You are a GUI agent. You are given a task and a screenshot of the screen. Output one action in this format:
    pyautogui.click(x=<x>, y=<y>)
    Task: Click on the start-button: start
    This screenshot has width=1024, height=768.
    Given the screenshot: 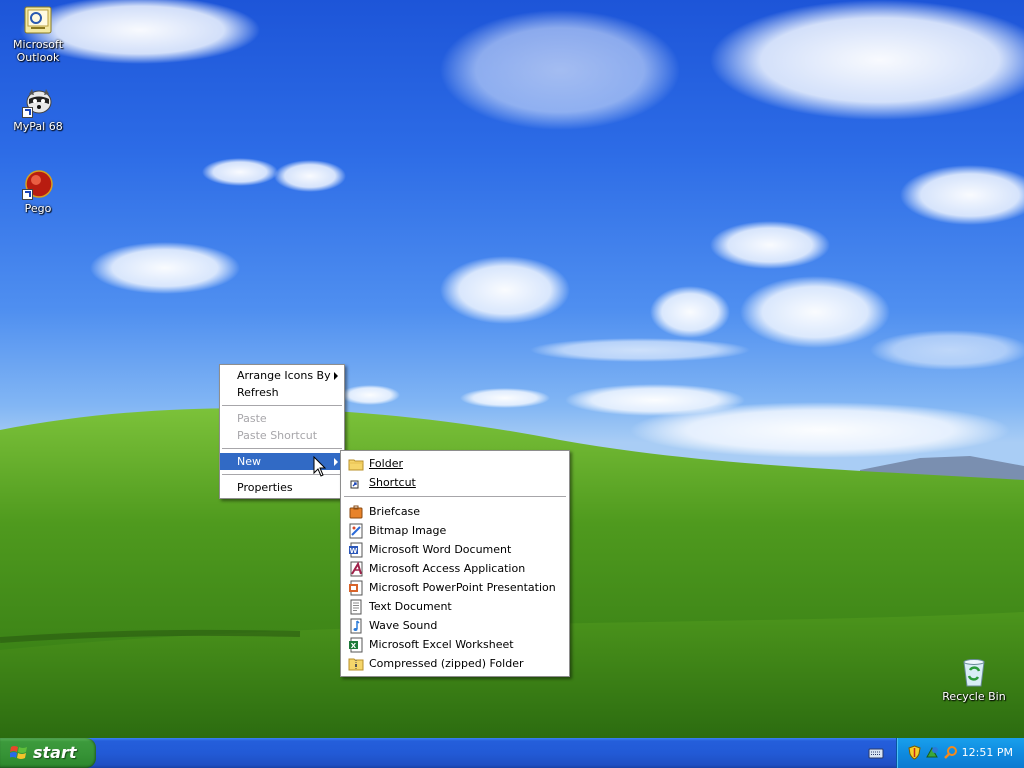 What is the action you would take?
    pyautogui.click(x=48, y=753)
    